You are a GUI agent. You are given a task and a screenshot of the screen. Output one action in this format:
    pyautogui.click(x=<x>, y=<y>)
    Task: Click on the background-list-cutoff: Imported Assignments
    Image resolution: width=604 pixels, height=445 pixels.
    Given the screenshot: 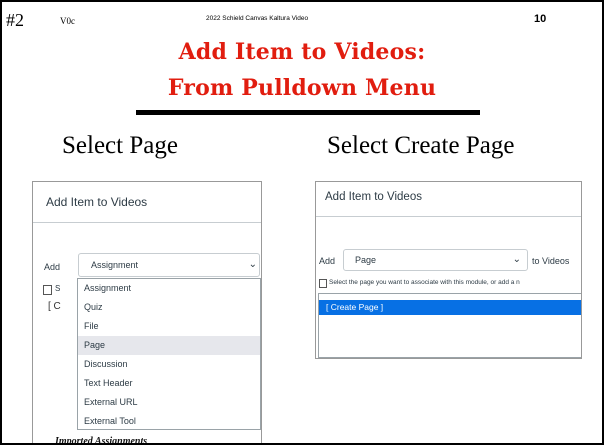 What is the action you would take?
    pyautogui.click(x=101, y=440)
    